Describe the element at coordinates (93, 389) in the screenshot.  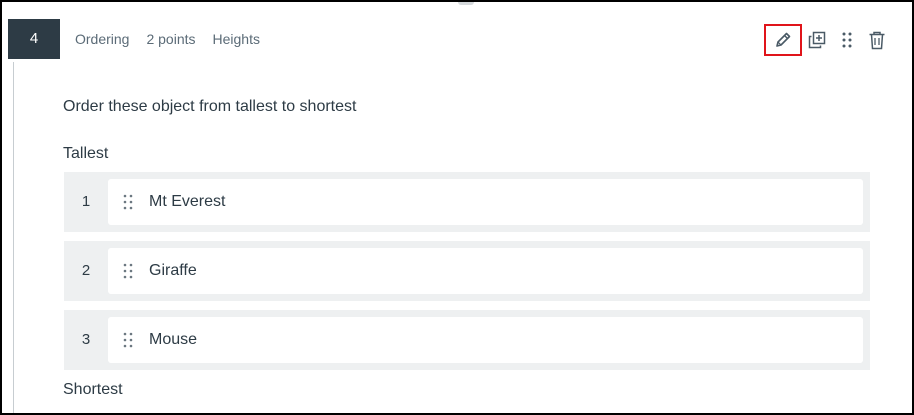
I see `bottom-label: Shortest` at that location.